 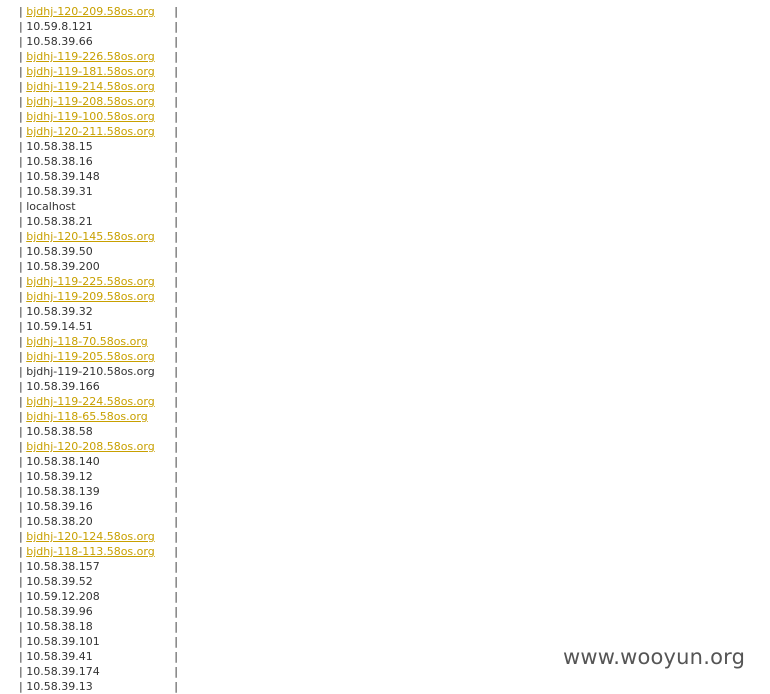 I want to click on host-link: bjdhj-118-113.58os.org, so click(x=100, y=551).